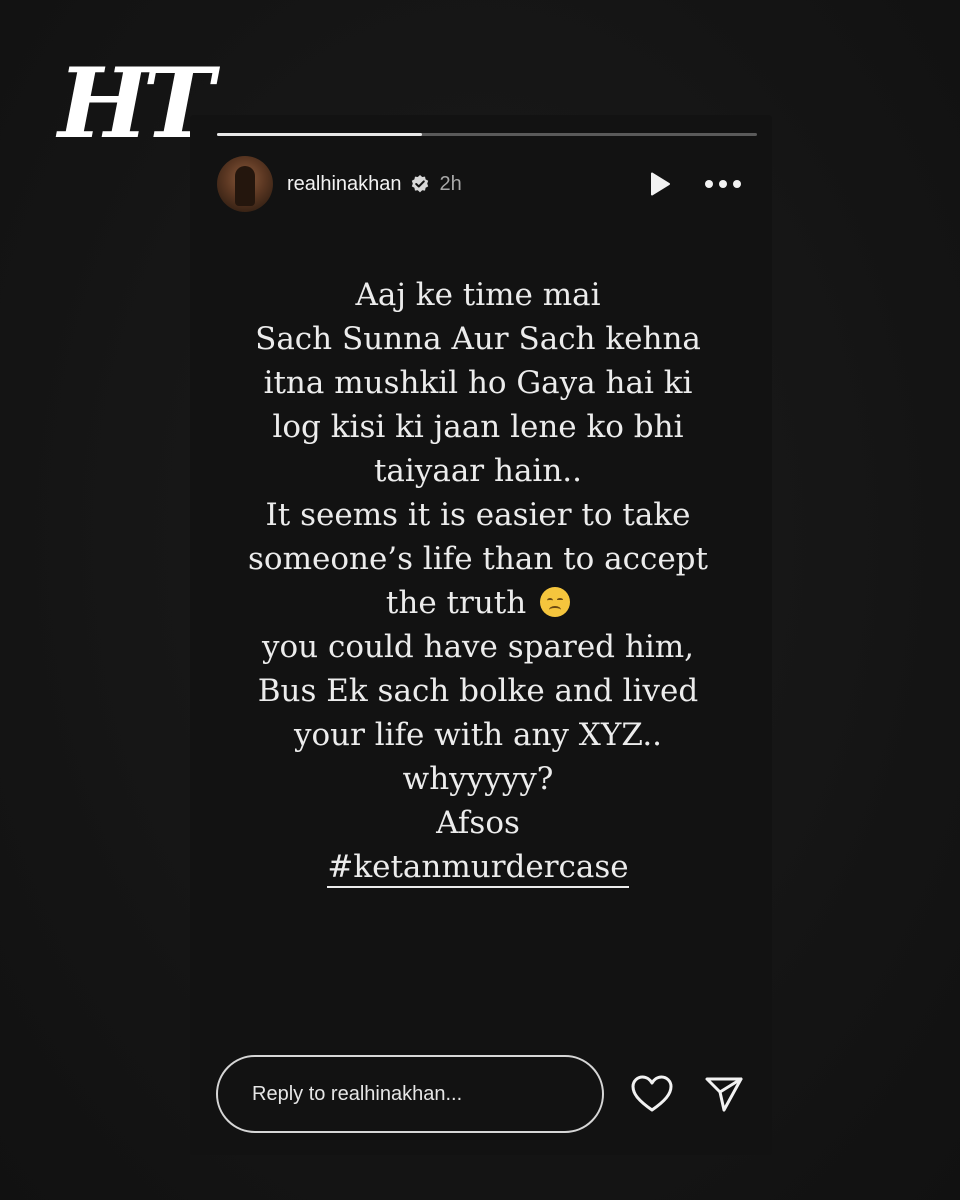 This screenshot has width=960, height=1200. Describe the element at coordinates (478, 823) in the screenshot. I see `story-text-line: Afsos` at that location.